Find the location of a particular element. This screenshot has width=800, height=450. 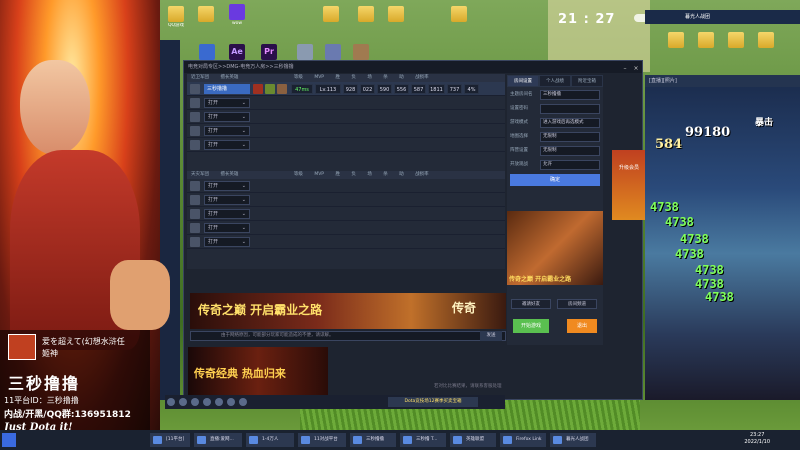

bottom-ad: 传奇经典 热血归来 is located at coordinates (258, 371).